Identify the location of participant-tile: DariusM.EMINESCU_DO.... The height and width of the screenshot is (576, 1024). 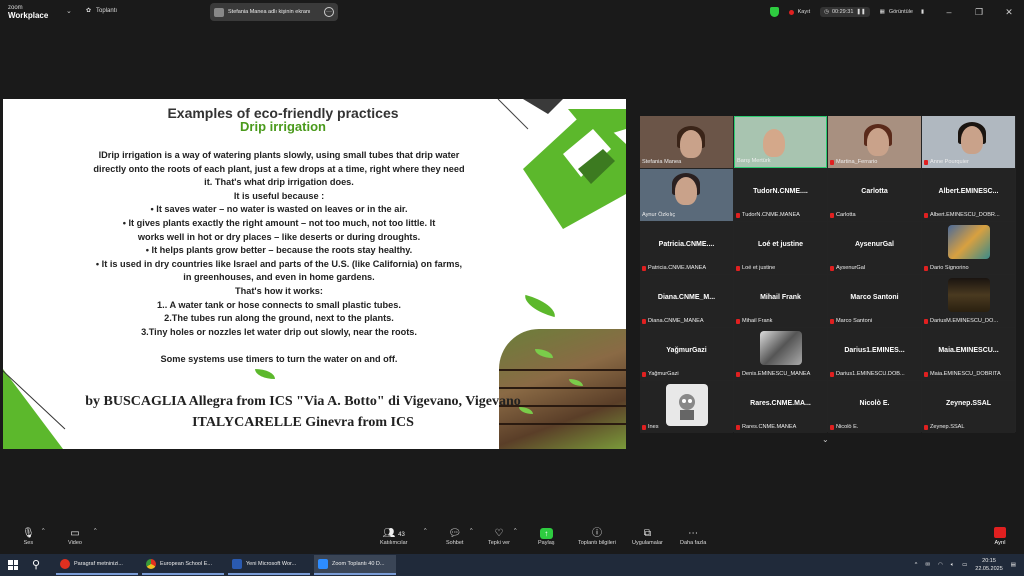
(968, 301).